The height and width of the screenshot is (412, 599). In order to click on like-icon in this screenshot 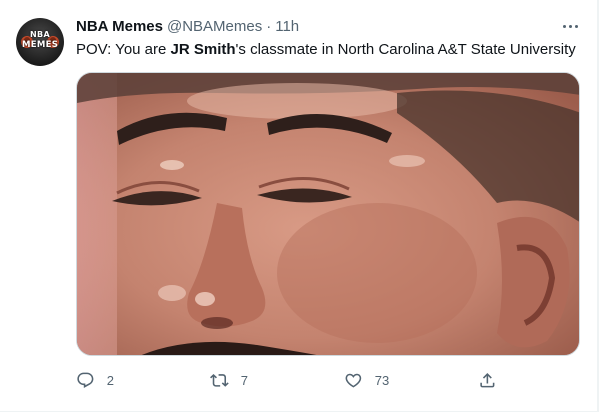, I will do `click(353, 380)`.